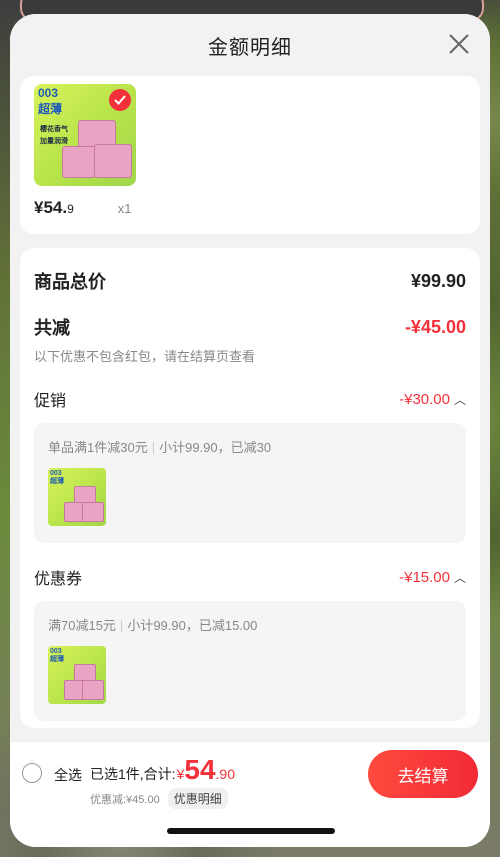 The width and height of the screenshot is (500, 857). What do you see at coordinates (124, 208) in the screenshot?
I see `product-quantity: x1` at bounding box center [124, 208].